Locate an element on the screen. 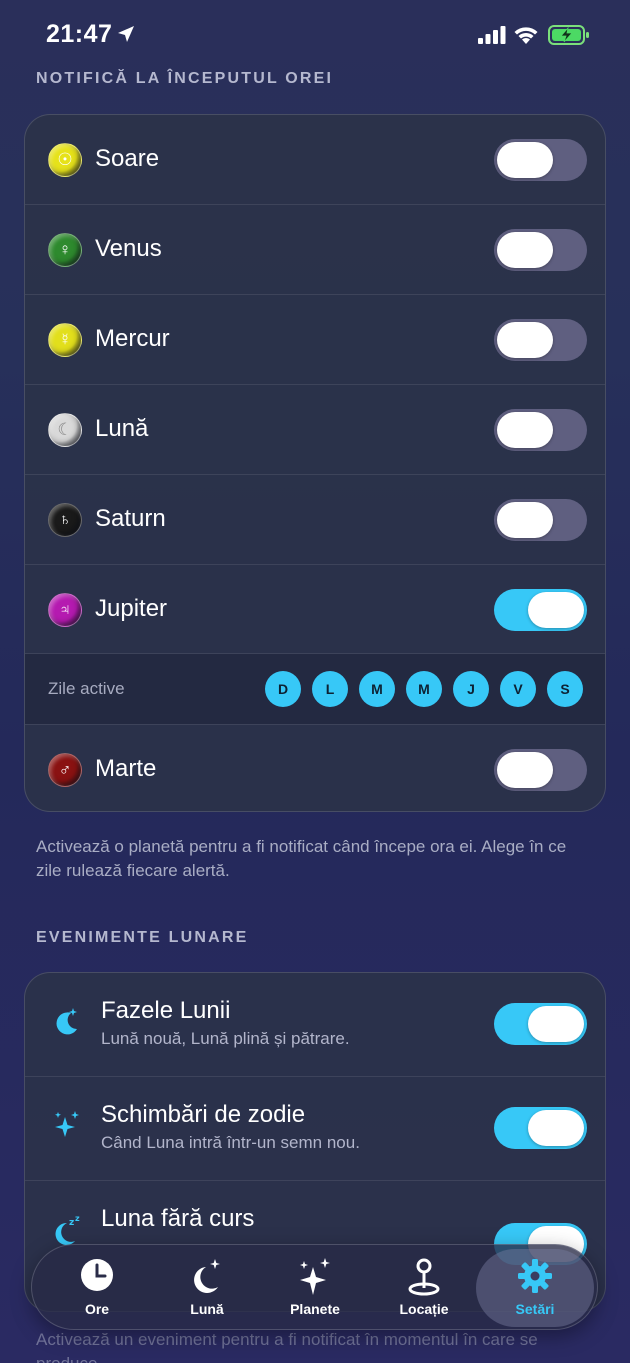 The height and width of the screenshot is (1363, 630). tab-bar: Ore Lună Planete Locație Setări is located at coordinates (314, 1287).